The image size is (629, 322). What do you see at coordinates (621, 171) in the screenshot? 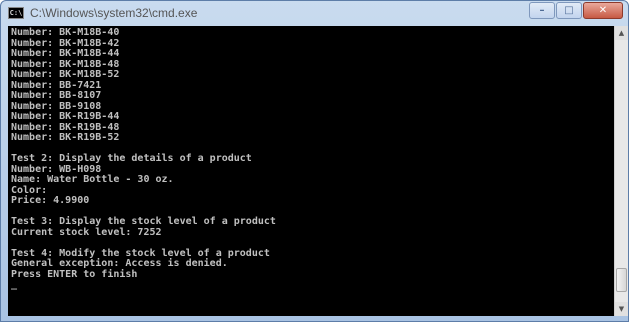
I see `vertical-scrollbar: ▲ ▼` at bounding box center [621, 171].